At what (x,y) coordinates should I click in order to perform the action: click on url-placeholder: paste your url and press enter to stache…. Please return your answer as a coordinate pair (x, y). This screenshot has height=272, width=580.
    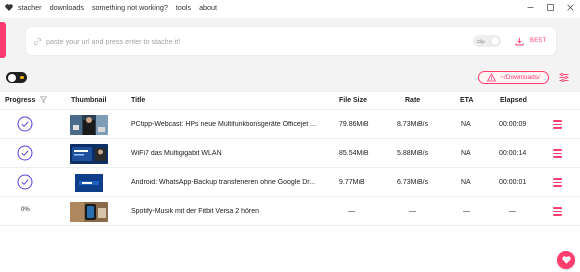
    Looking at the image, I should click on (113, 41).